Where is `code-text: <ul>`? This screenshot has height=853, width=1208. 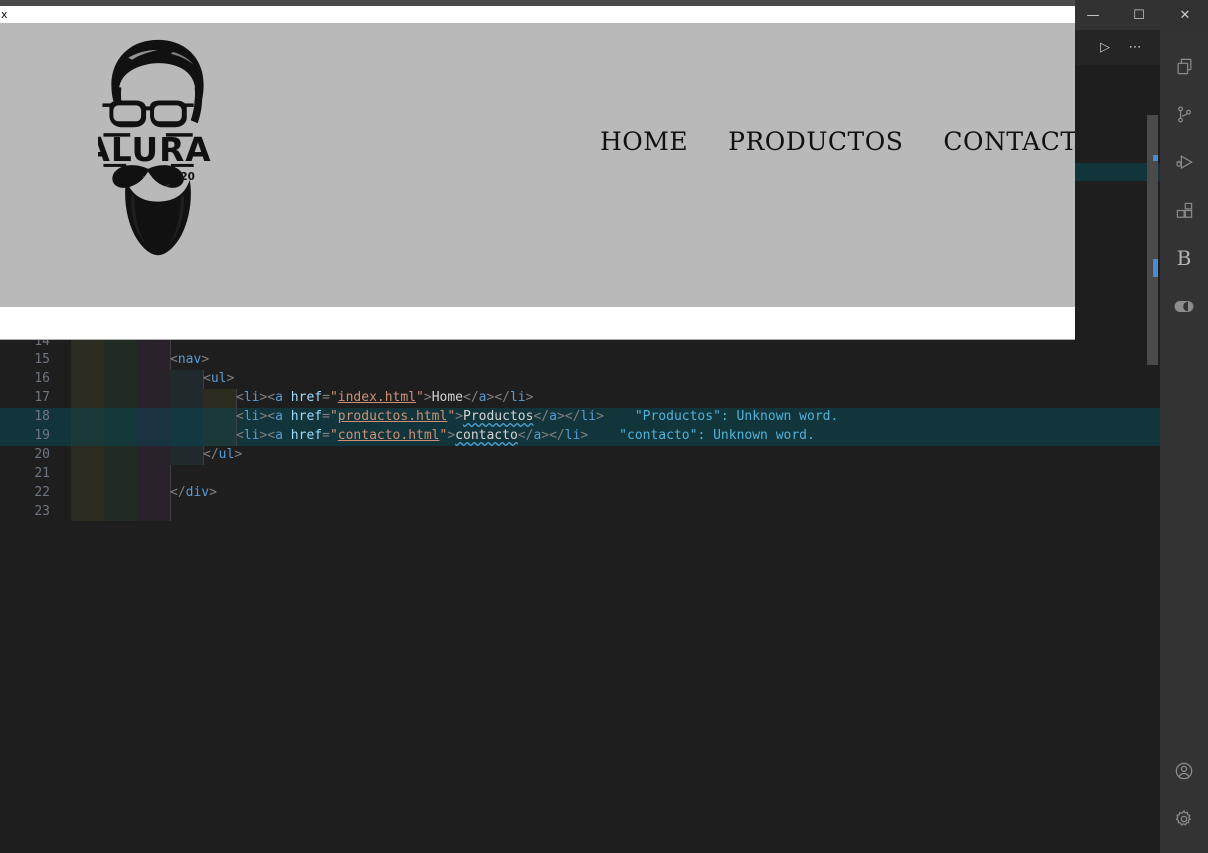
code-text: <ul> is located at coordinates (218, 379).